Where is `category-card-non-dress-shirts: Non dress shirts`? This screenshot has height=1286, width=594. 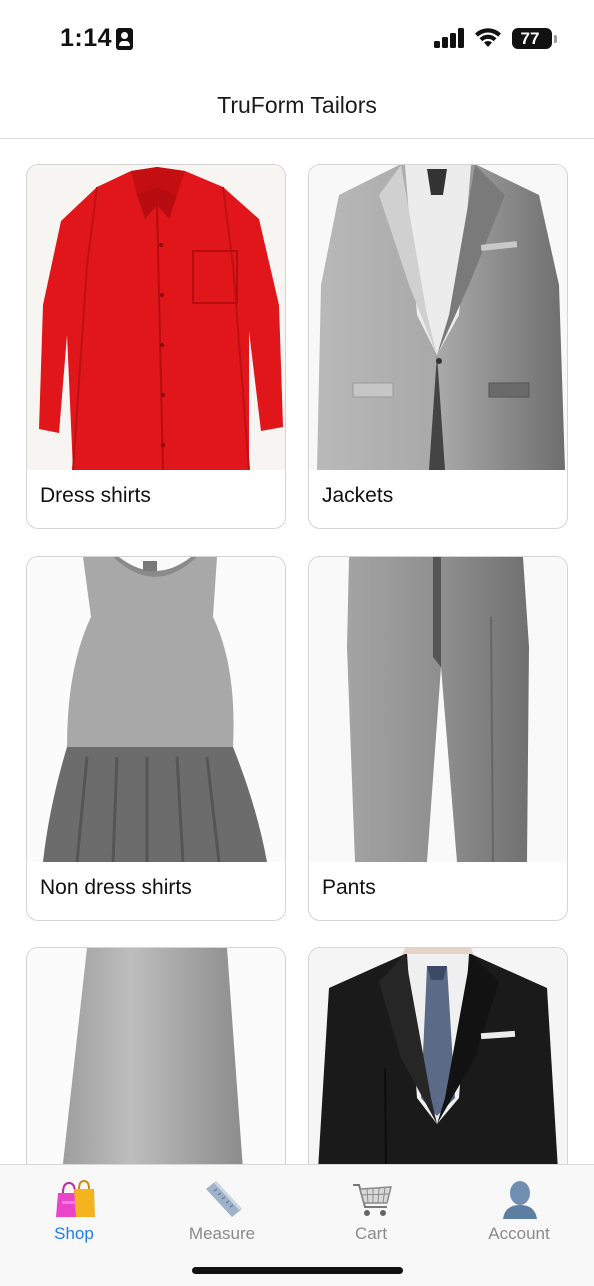
category-card-non-dress-shirts: Non dress shirts is located at coordinates (156, 738).